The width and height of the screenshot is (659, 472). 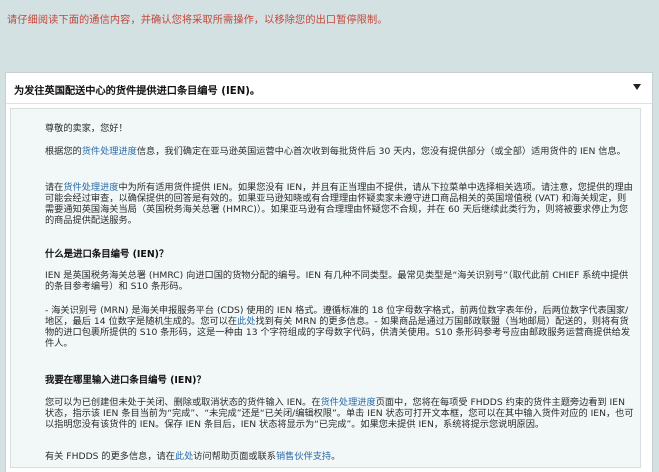 What do you see at coordinates (137, 91) in the screenshot?
I see `panel-title: 为发往英国配送中心的货件提供进口条目编号 (IEN)。` at bounding box center [137, 91].